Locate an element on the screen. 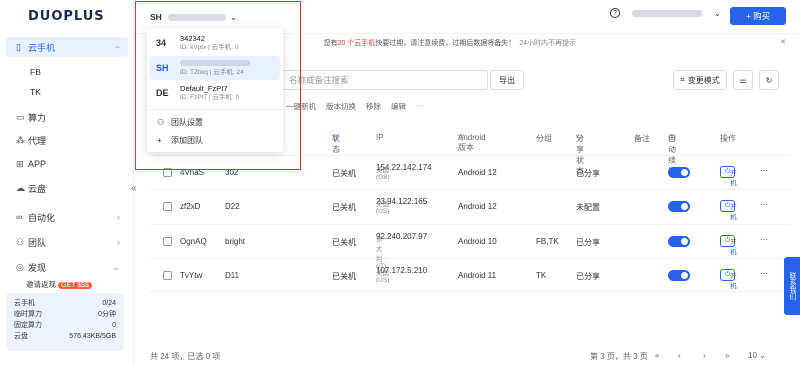 The height and width of the screenshot is (365, 800). last-page-icon: » is located at coordinates (727, 355).